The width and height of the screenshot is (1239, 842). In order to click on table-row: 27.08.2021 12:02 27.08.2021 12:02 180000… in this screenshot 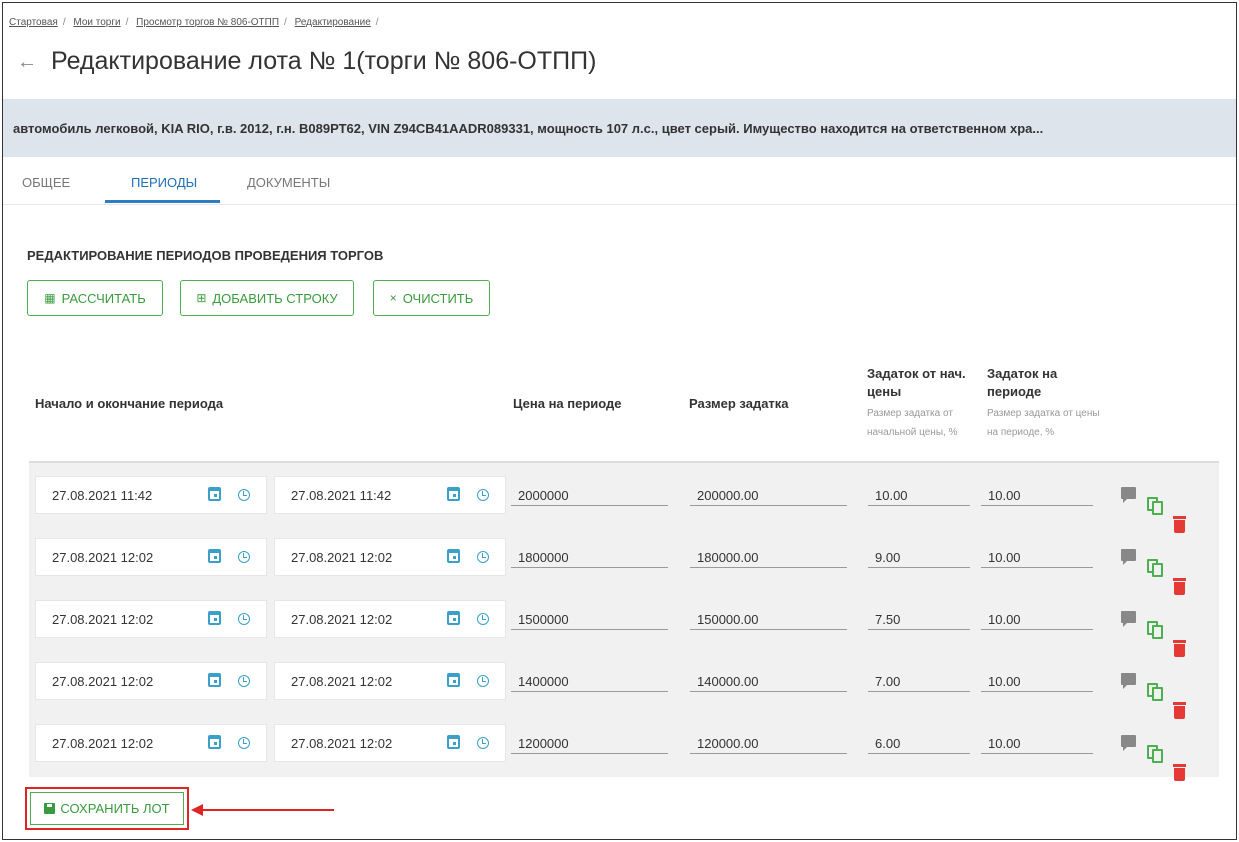, I will do `click(624, 563)`.